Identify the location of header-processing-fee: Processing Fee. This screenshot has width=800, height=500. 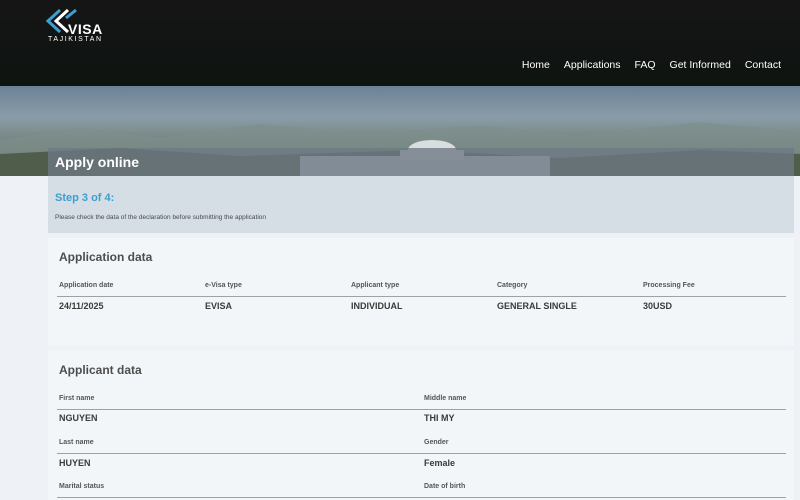
(669, 285).